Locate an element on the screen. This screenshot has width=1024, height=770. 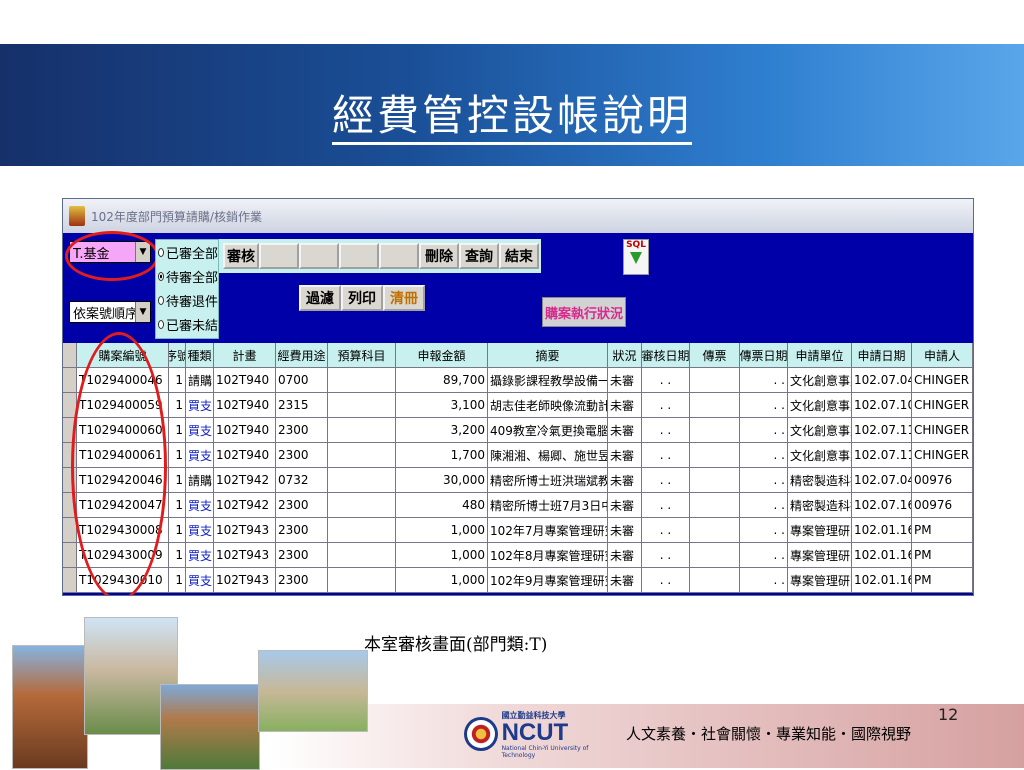
delete-button: 刪除 is located at coordinates (439, 256).